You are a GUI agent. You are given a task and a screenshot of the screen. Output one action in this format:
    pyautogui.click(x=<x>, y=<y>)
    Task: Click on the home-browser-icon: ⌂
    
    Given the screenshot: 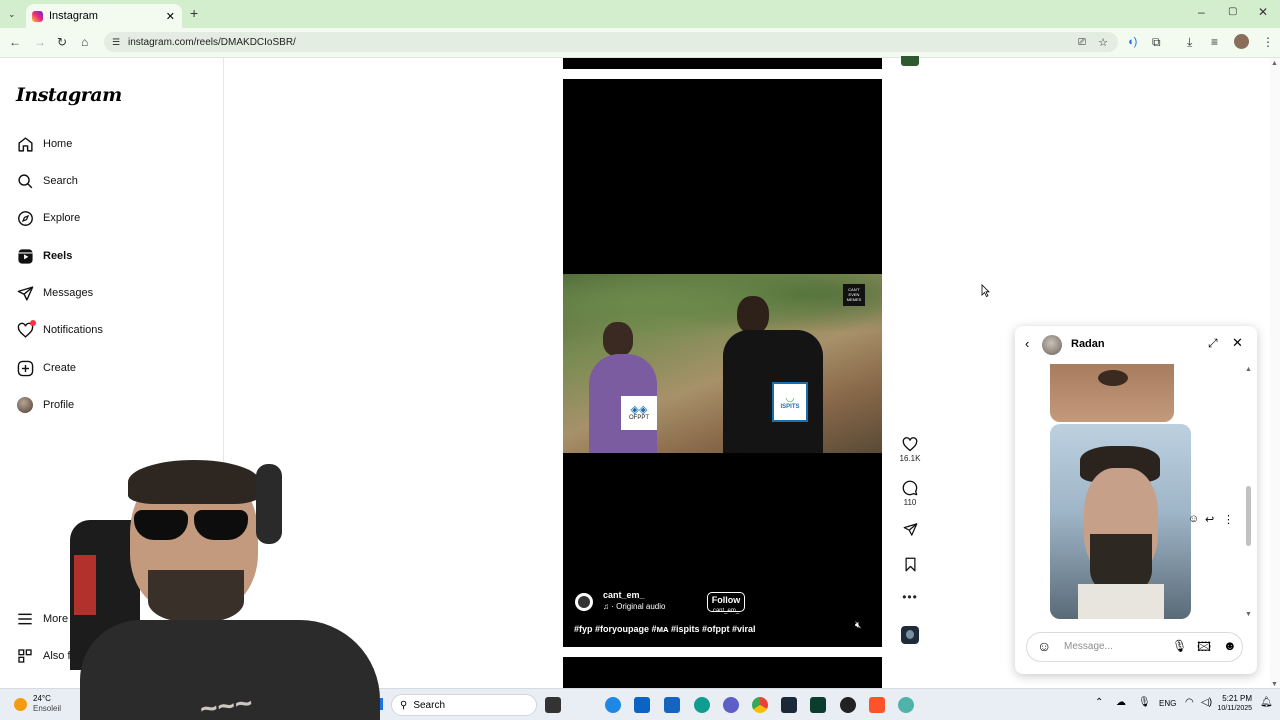 What is the action you would take?
    pyautogui.click(x=84, y=42)
    